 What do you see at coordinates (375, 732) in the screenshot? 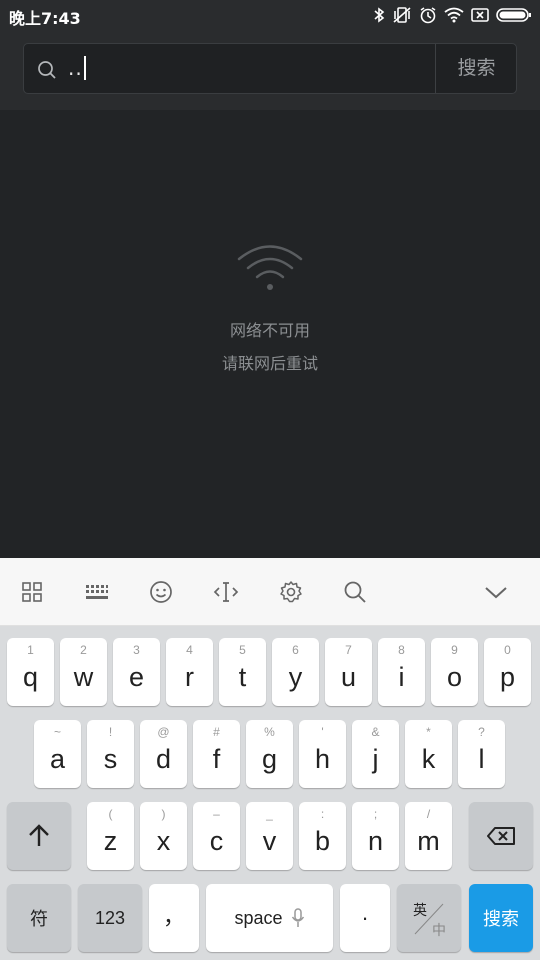
I see `key-sub-label: &` at bounding box center [375, 732].